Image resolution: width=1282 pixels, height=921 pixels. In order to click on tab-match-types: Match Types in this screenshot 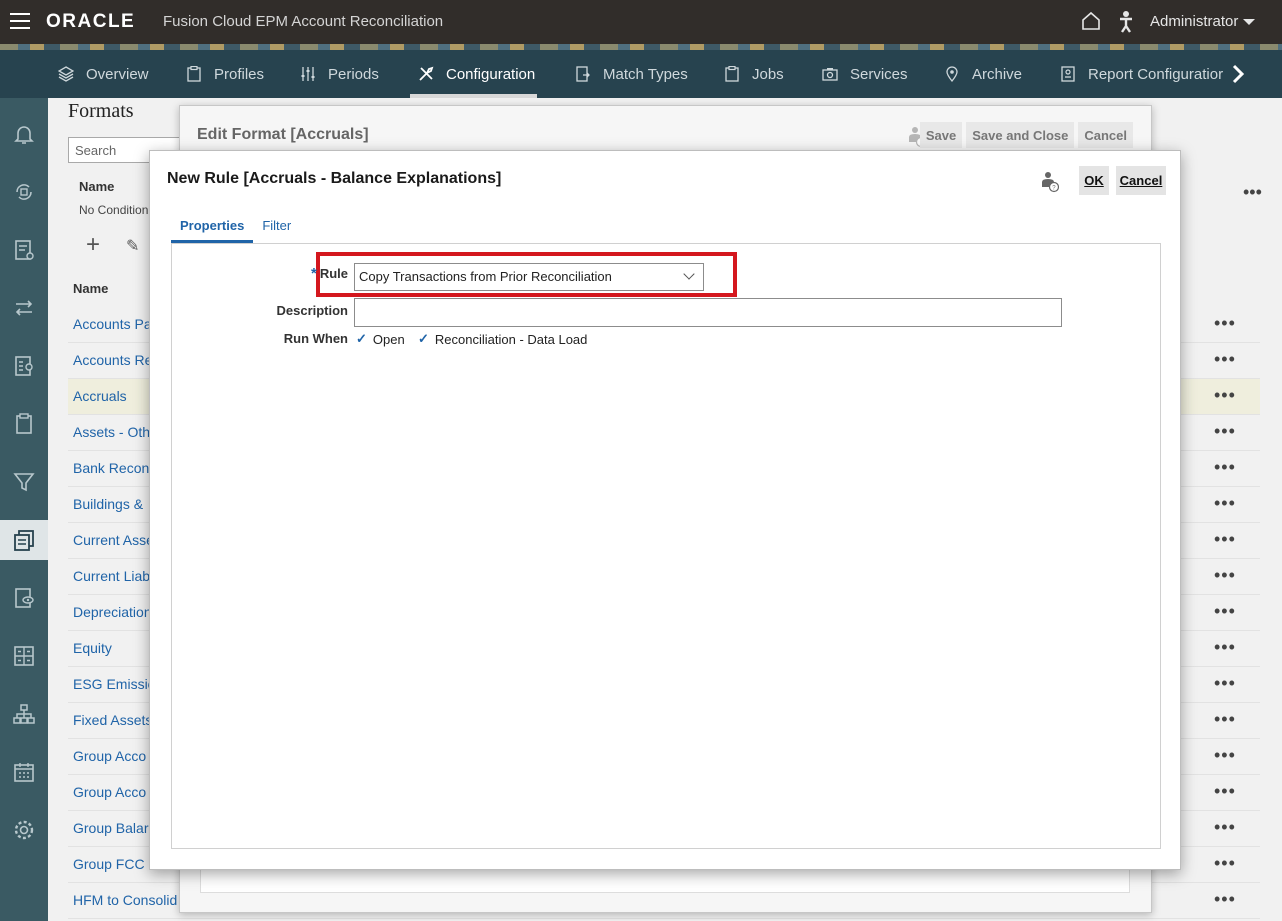, I will do `click(631, 74)`.